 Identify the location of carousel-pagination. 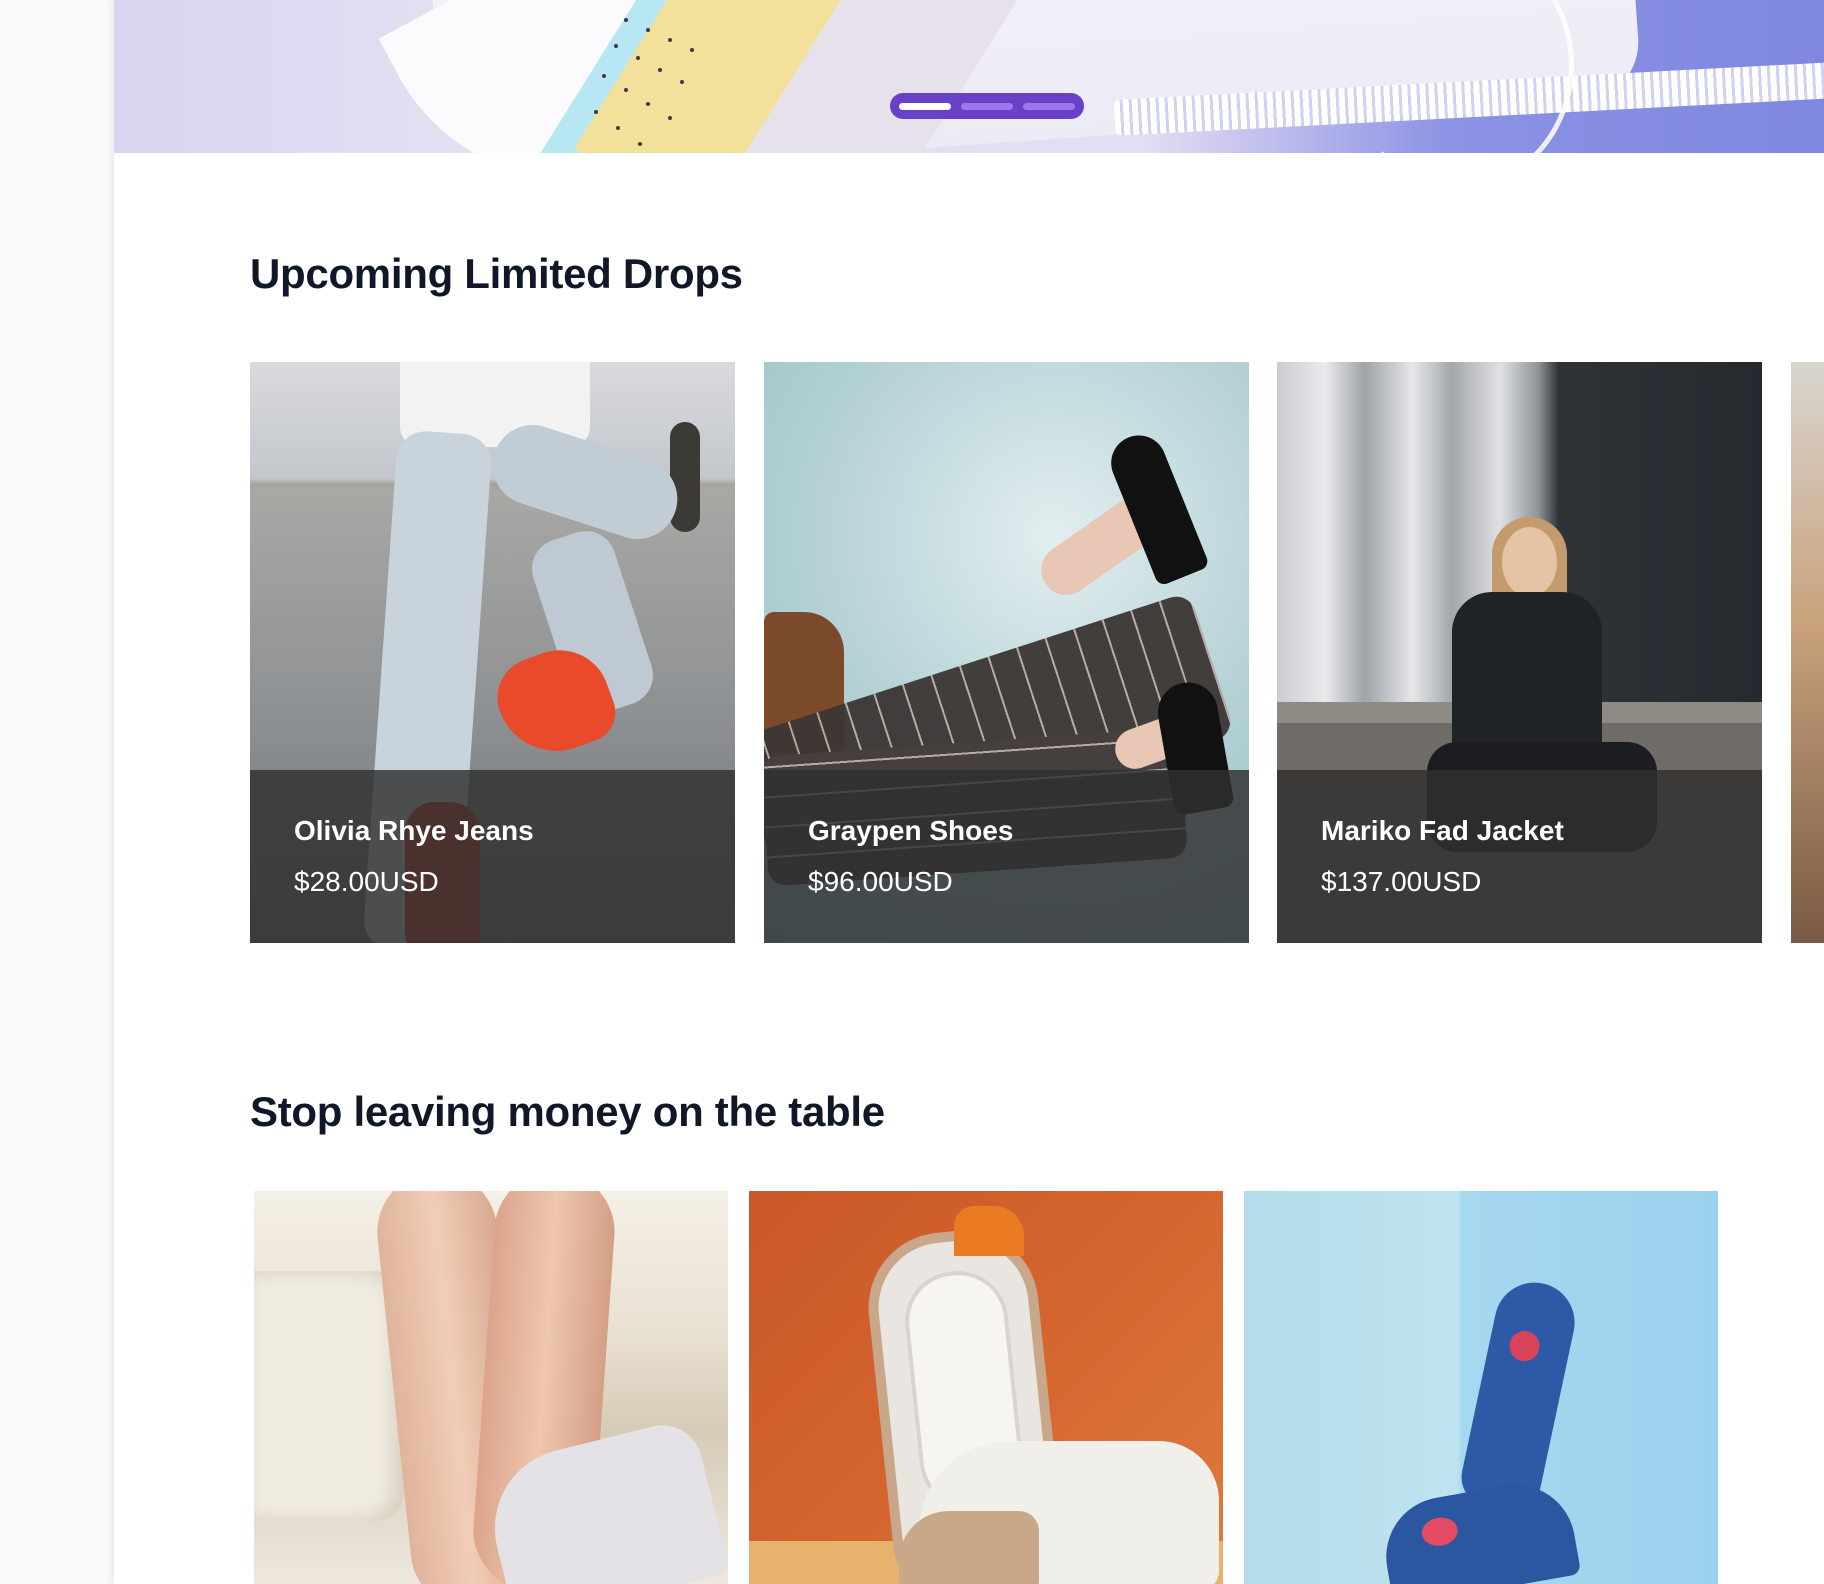
(987, 106).